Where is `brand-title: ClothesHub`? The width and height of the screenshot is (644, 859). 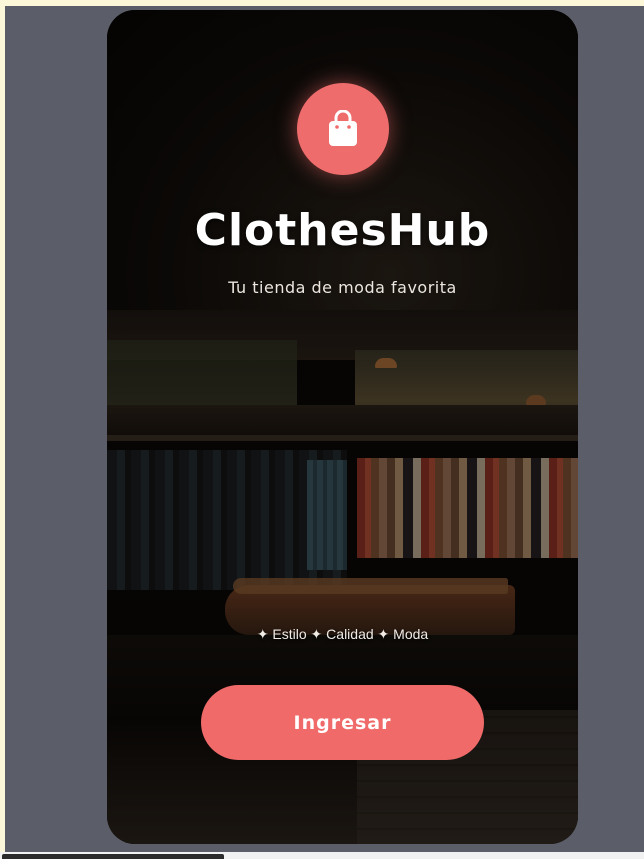
brand-title: ClothesHub is located at coordinates (342, 230).